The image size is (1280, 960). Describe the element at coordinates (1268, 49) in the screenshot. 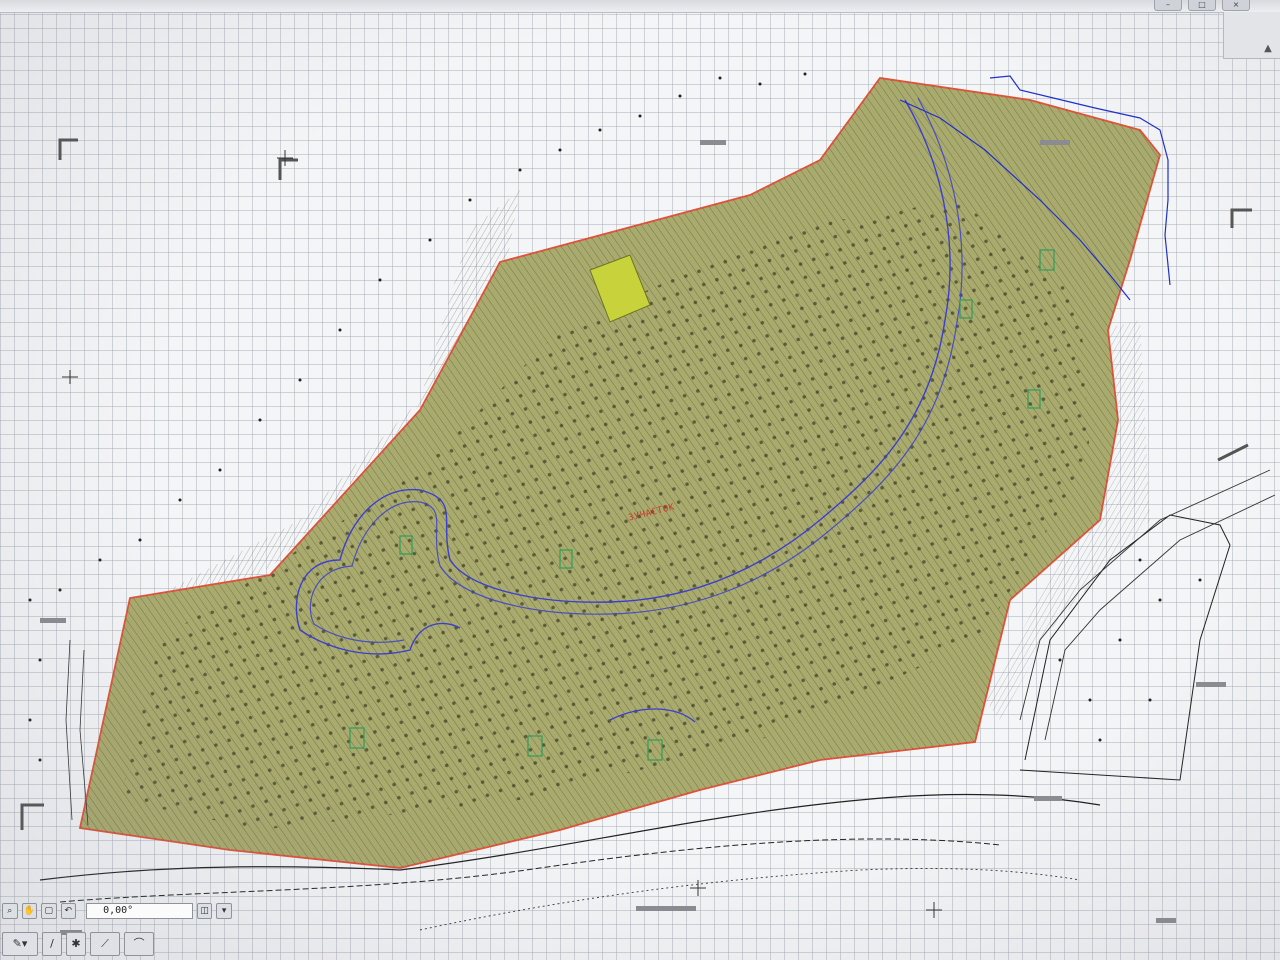

I see `scroll-up-icon: ▲` at that location.